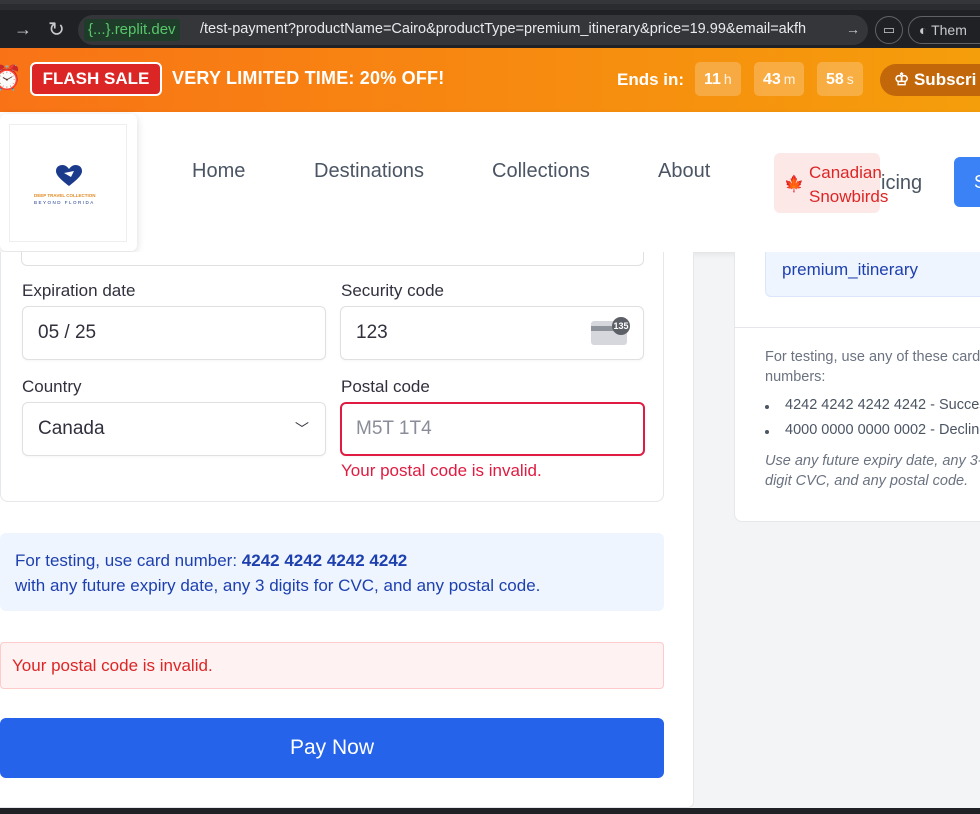 The width and height of the screenshot is (980, 814). I want to click on header-cta-button: S, so click(967, 182).